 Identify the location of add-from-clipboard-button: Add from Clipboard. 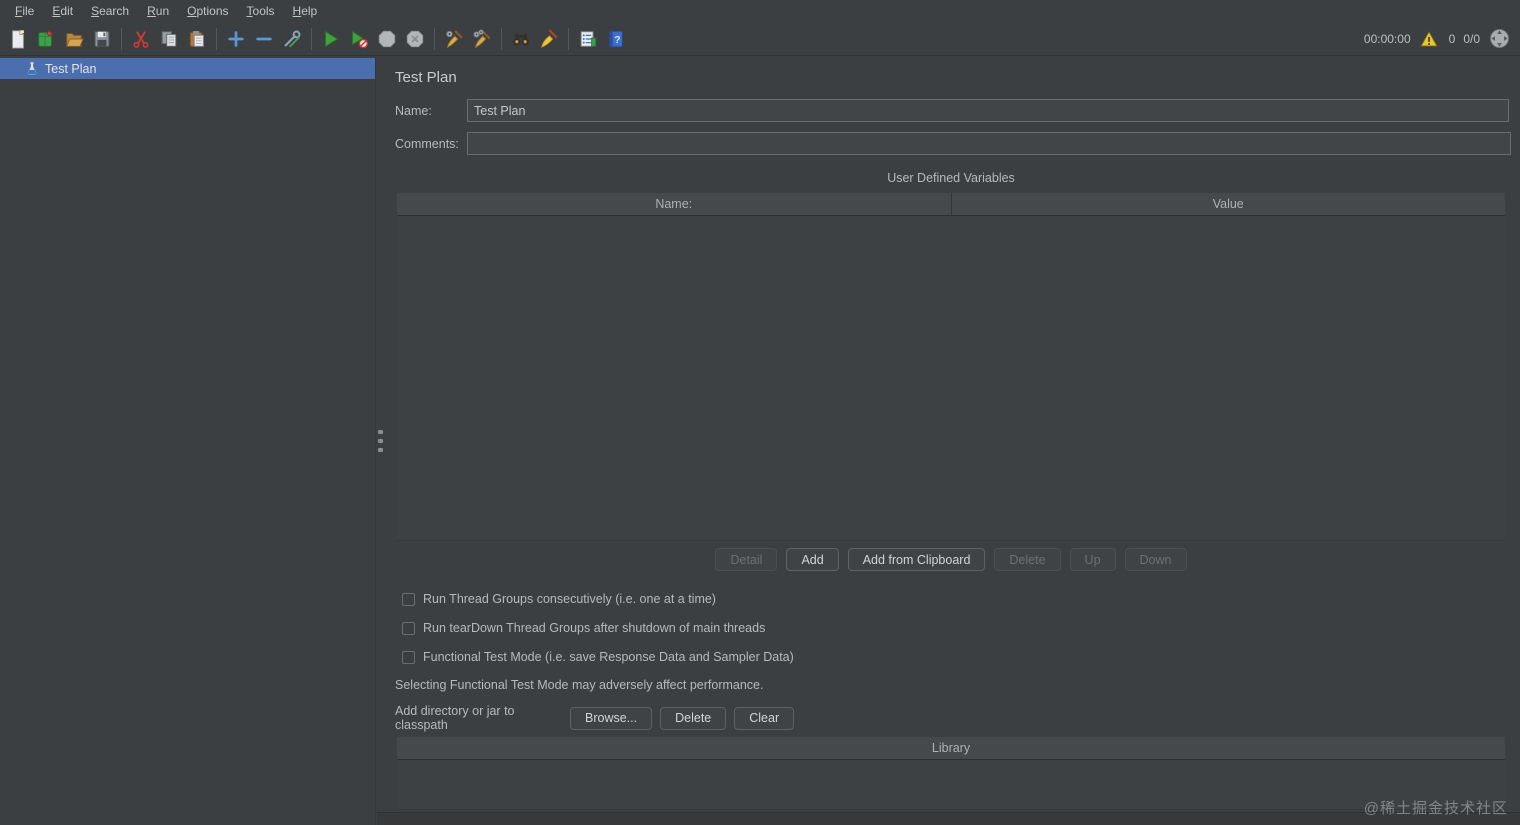
(916, 559).